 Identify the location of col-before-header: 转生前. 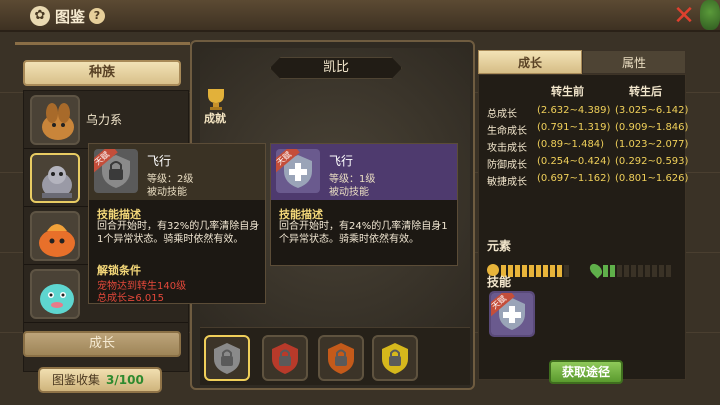
(567, 91).